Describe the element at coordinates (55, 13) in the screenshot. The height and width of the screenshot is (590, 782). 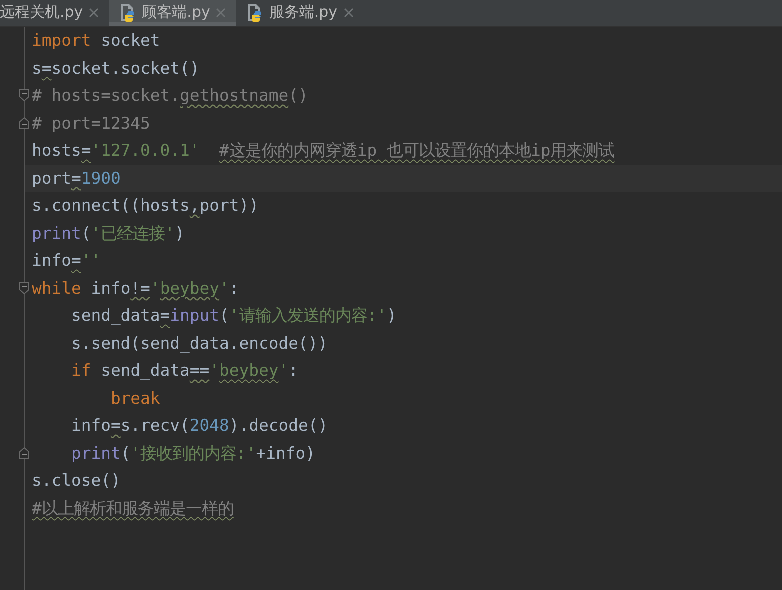
I see `file-tab: 远程关机.py` at that location.